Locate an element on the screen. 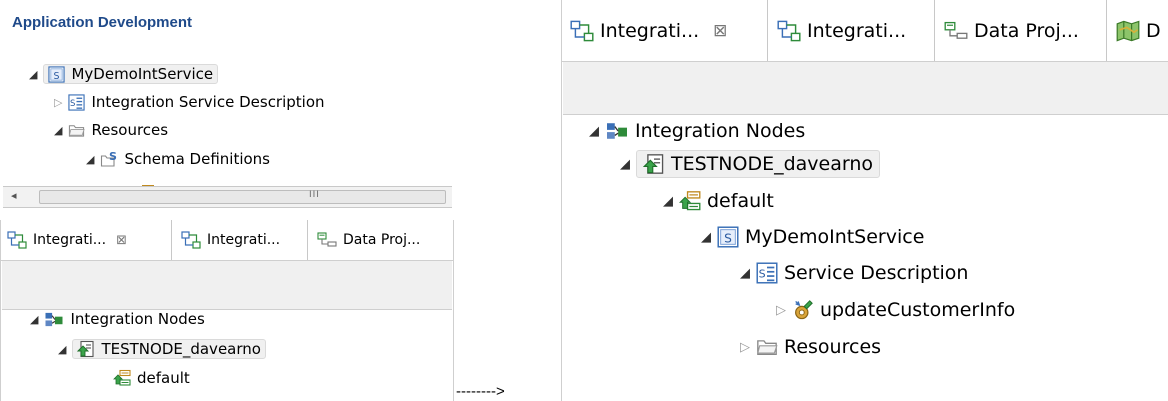  tree-item-default: ◢ default is located at coordinates (718, 201).